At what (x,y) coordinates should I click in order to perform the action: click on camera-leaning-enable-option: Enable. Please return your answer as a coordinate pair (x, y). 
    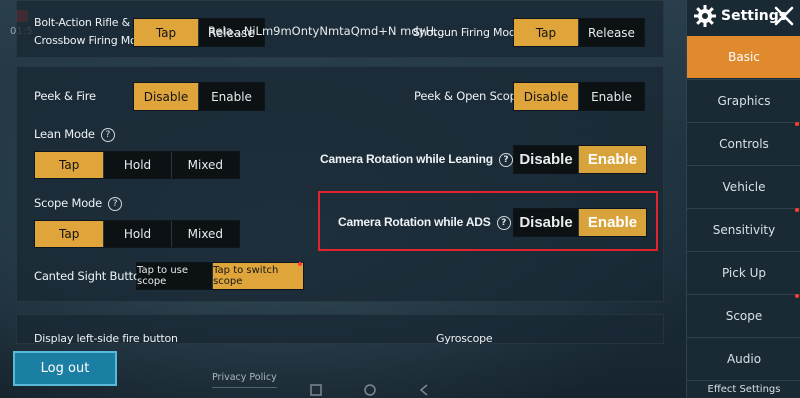
    Looking at the image, I should click on (612, 159).